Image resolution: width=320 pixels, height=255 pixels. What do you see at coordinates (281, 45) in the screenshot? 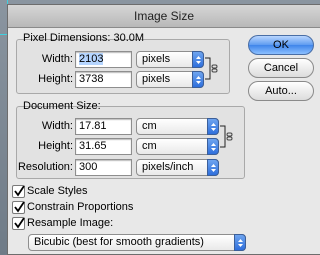
I see `ok-button: OK` at bounding box center [281, 45].